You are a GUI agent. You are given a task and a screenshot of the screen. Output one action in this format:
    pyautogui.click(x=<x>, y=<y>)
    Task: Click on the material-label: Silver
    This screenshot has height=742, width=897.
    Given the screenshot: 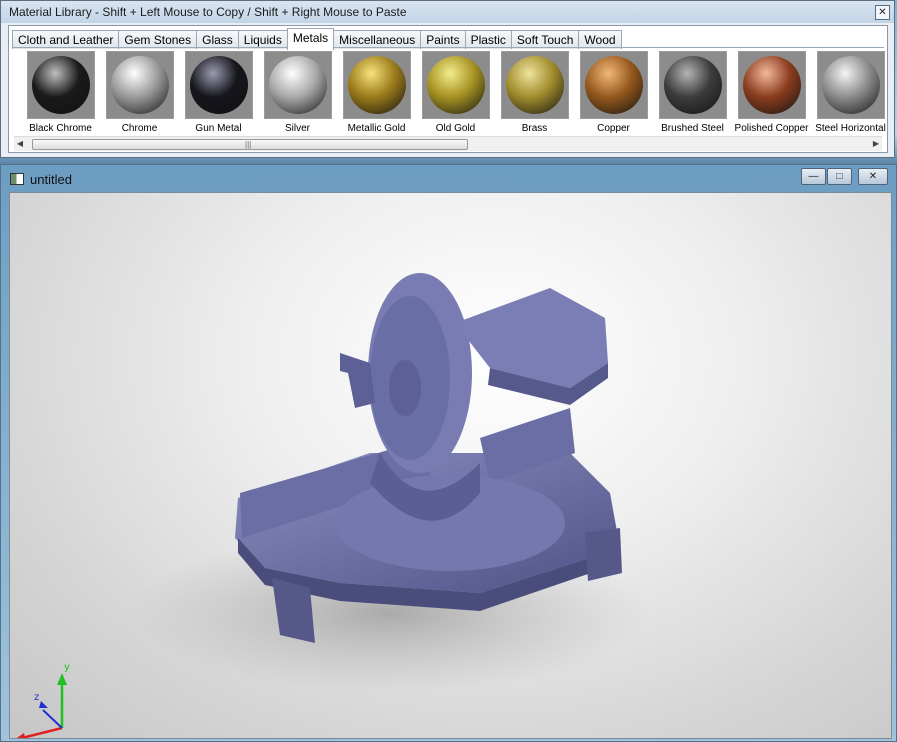 What is the action you would take?
    pyautogui.click(x=297, y=128)
    